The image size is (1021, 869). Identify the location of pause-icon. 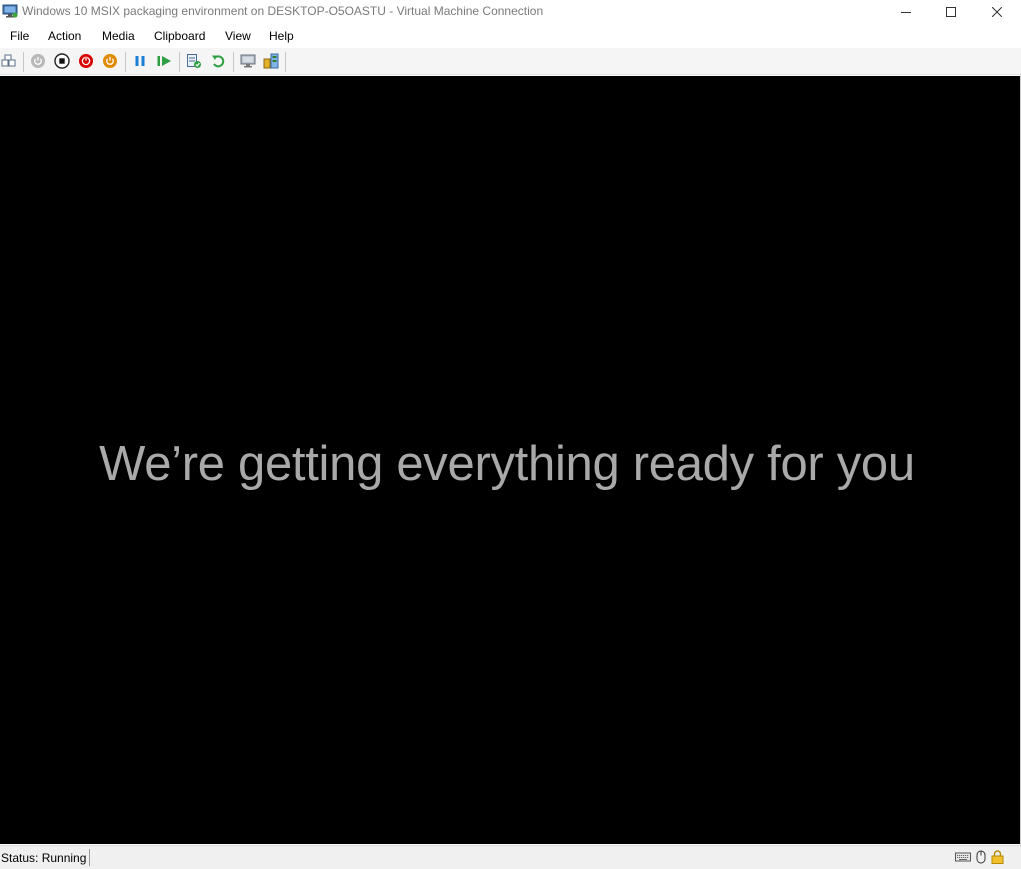
(140, 61).